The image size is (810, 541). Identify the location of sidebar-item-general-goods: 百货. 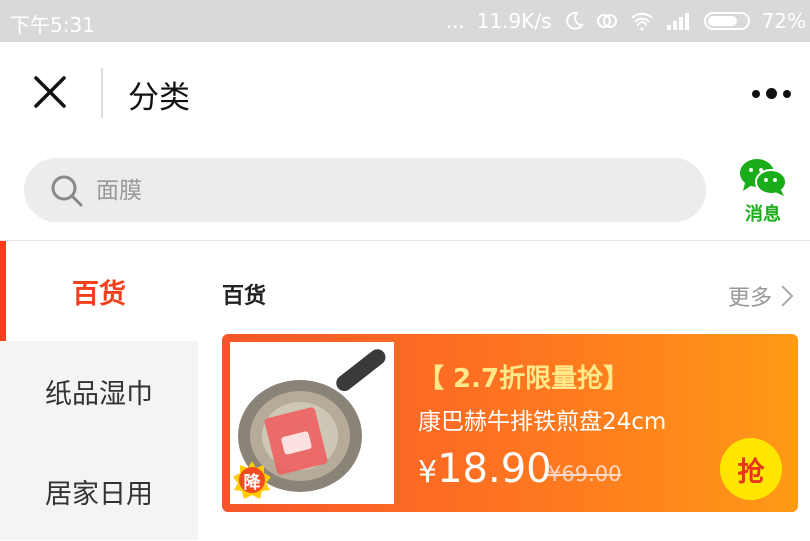
(99, 291).